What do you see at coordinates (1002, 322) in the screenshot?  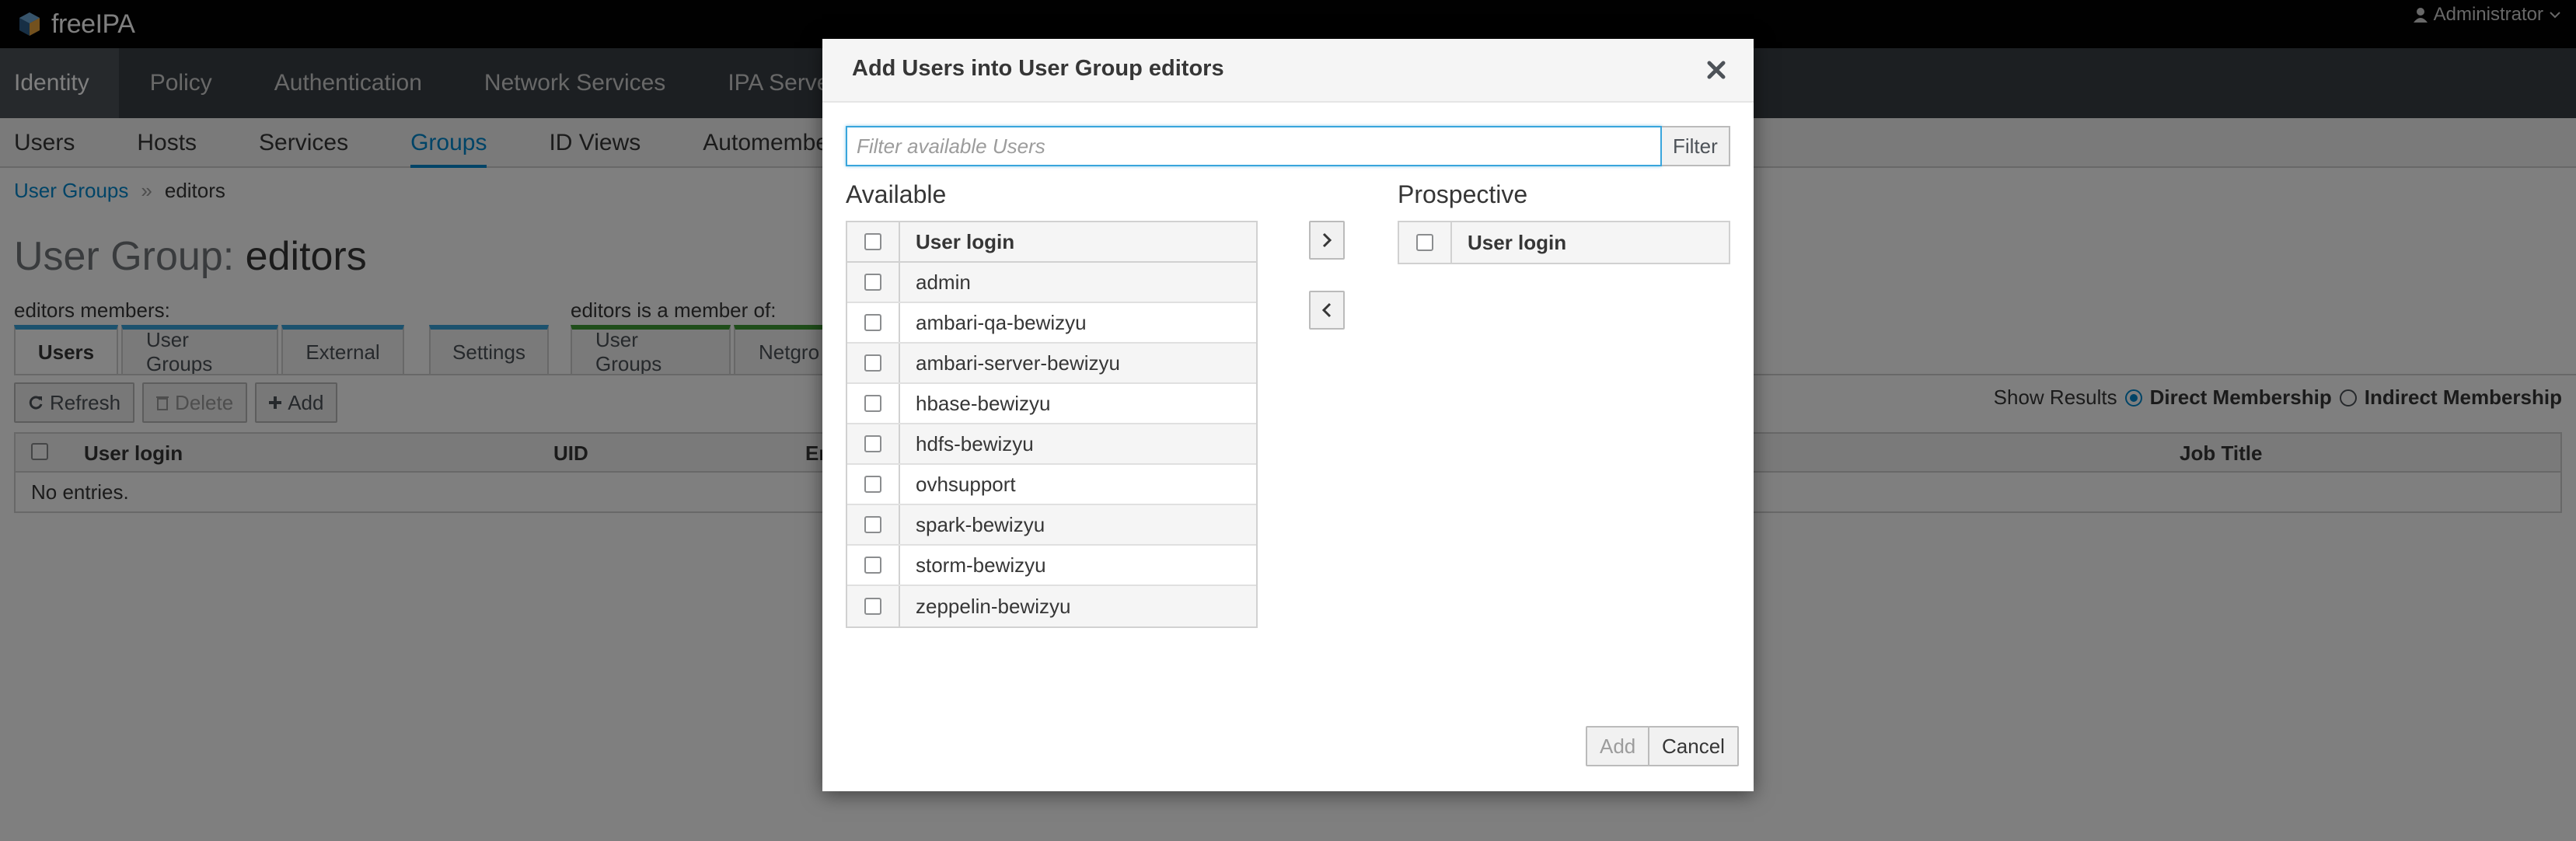 I see `user-login-cell: ambari-qa-bewizyu` at bounding box center [1002, 322].